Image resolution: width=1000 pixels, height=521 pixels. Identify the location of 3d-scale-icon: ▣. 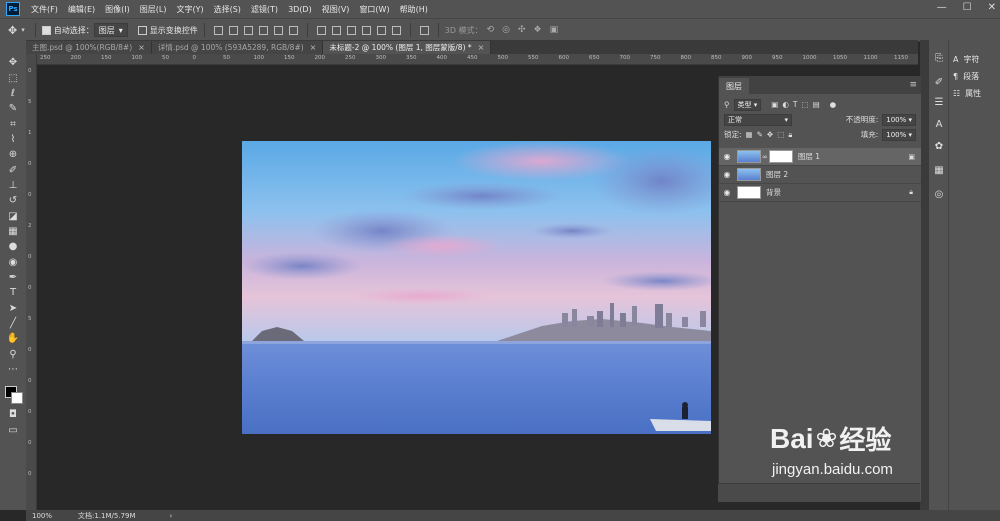
(554, 30).